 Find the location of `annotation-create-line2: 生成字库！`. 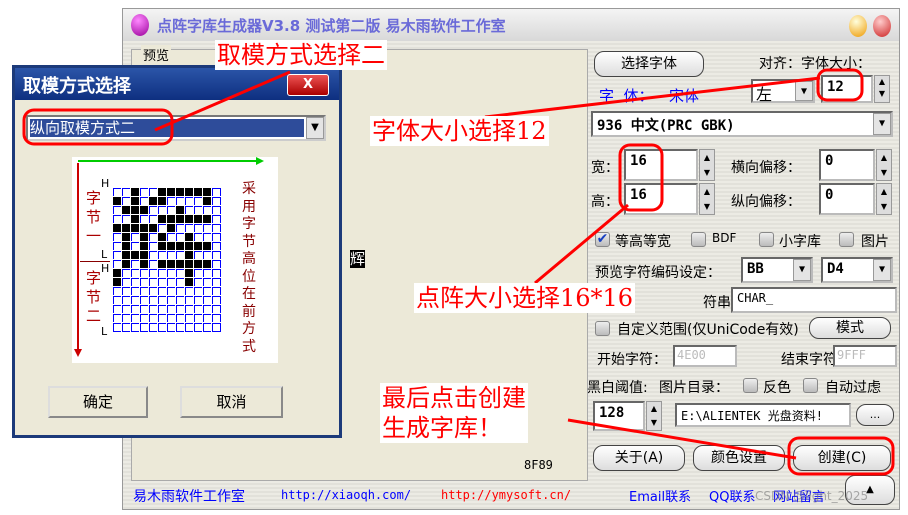

annotation-create-line2: 生成字库！ is located at coordinates (442, 428).